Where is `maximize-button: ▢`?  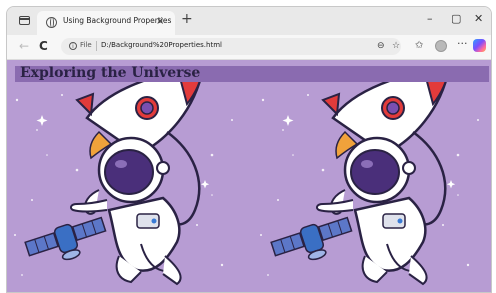 maximize-button: ▢ is located at coordinates (456, 19).